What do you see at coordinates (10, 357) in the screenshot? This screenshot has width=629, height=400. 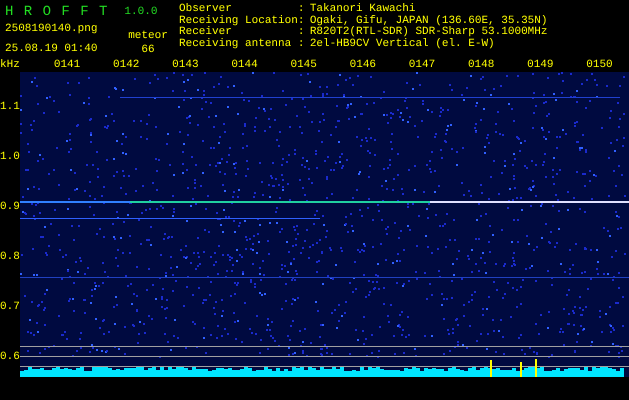 I see `frequency-label: 0.6` at bounding box center [10, 357].